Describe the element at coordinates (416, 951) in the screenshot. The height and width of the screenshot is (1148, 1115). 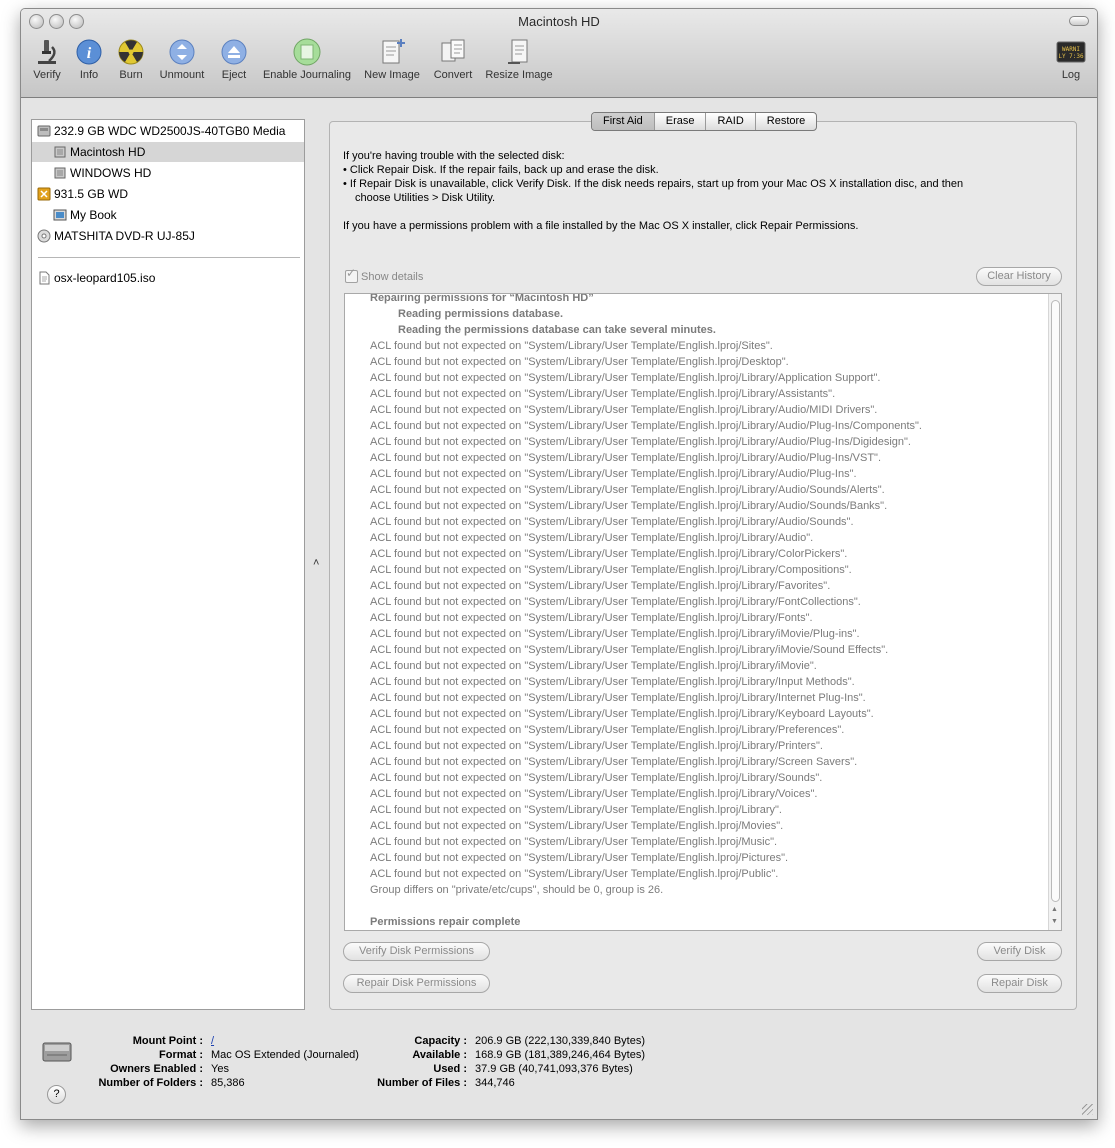
I see `verify-disk-permissions-button: Verify Disk Permissions` at that location.